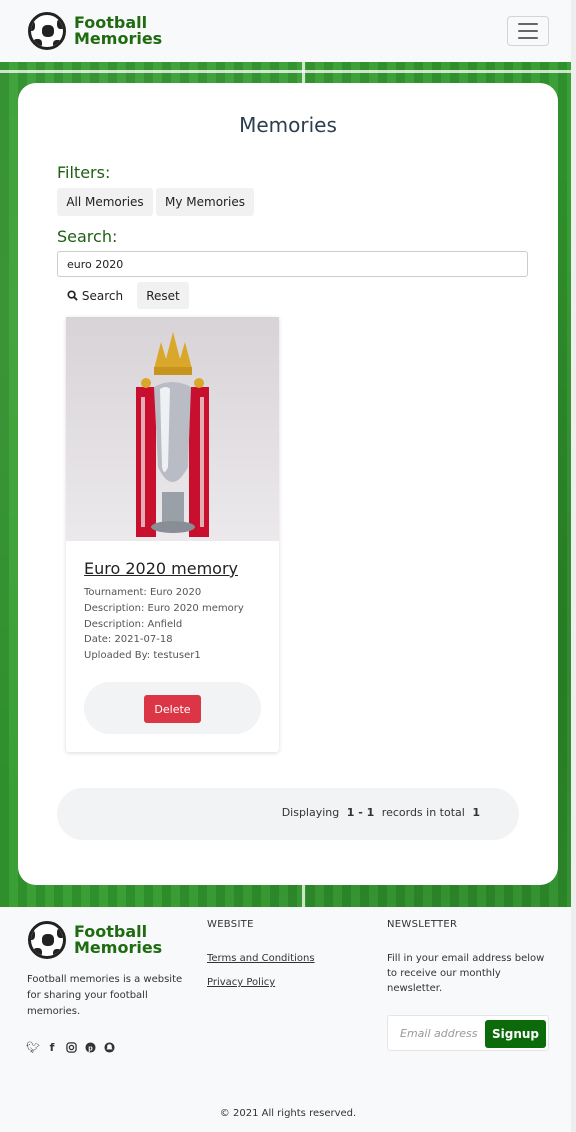 The height and width of the screenshot is (1132, 576). What do you see at coordinates (84, 172) in the screenshot?
I see `filters-label: Filters:` at bounding box center [84, 172].